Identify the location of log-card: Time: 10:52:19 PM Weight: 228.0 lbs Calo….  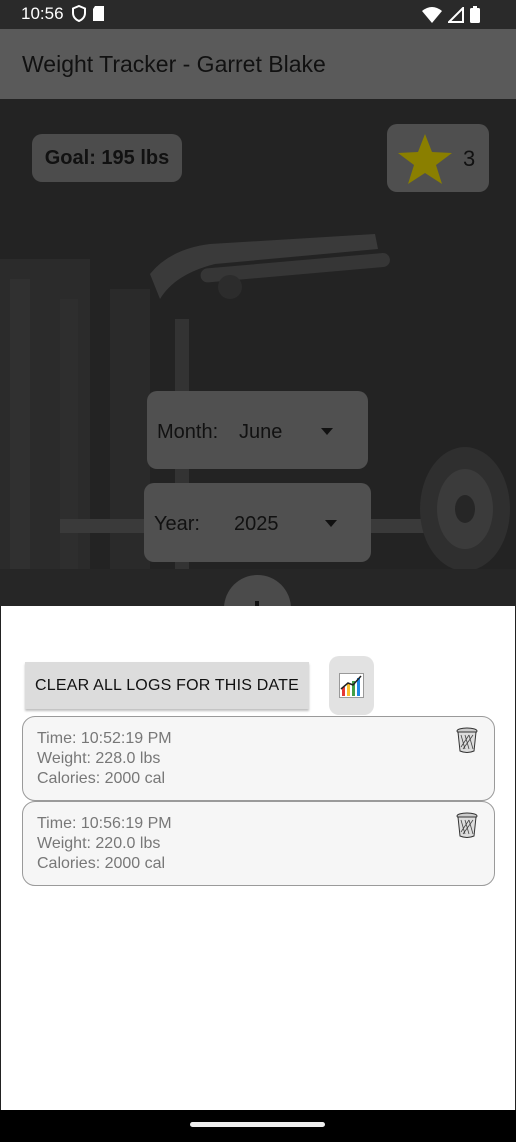
(258, 758).